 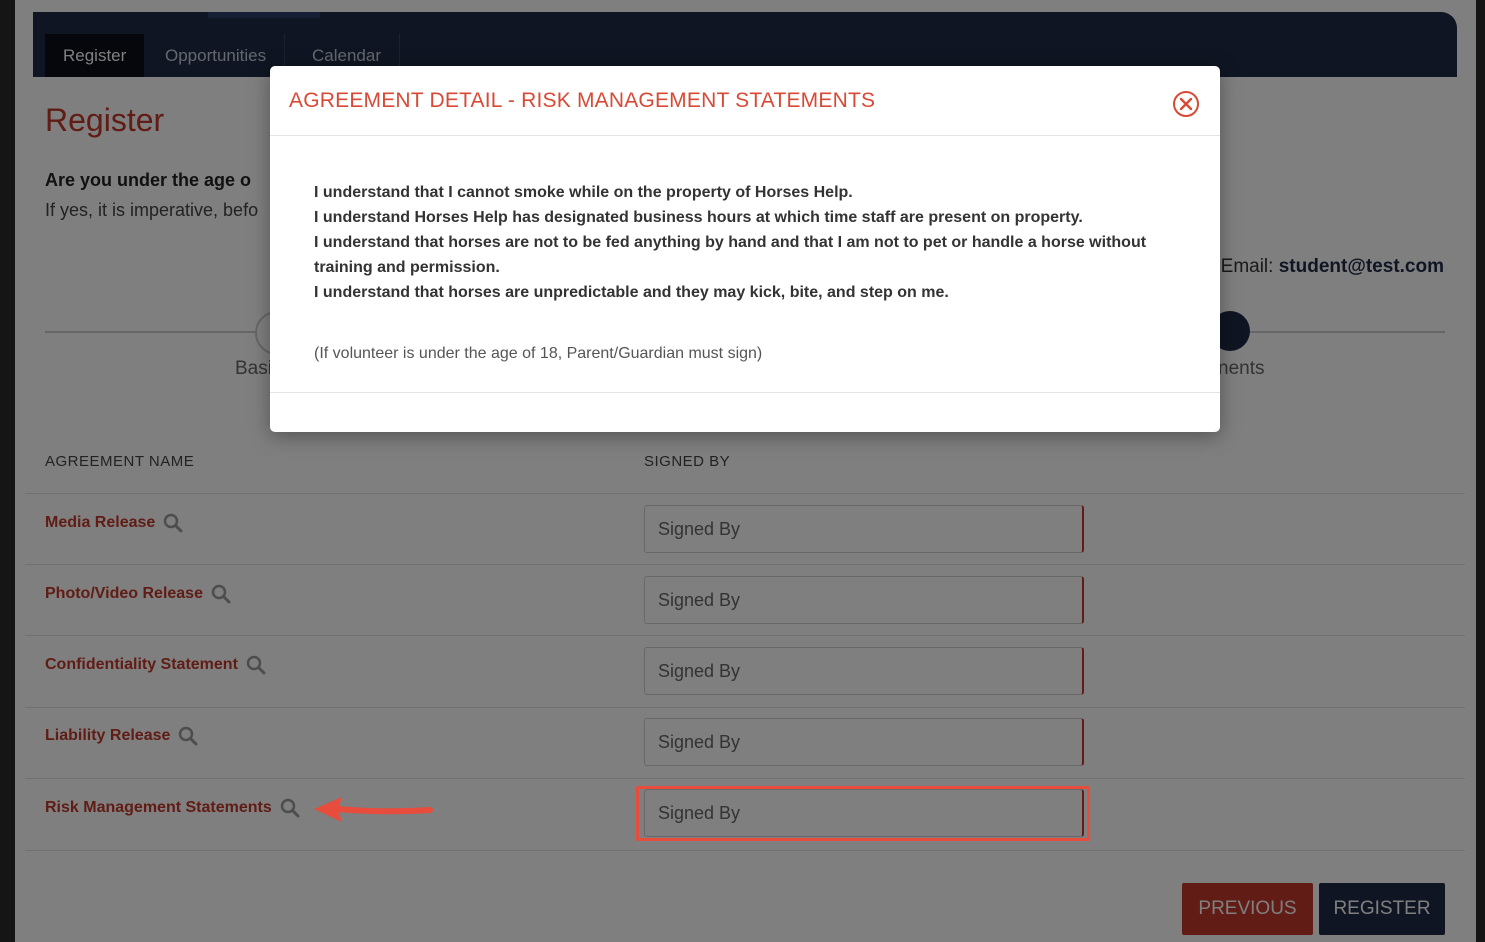 I want to click on modal-header-divider, so click(x=745, y=135).